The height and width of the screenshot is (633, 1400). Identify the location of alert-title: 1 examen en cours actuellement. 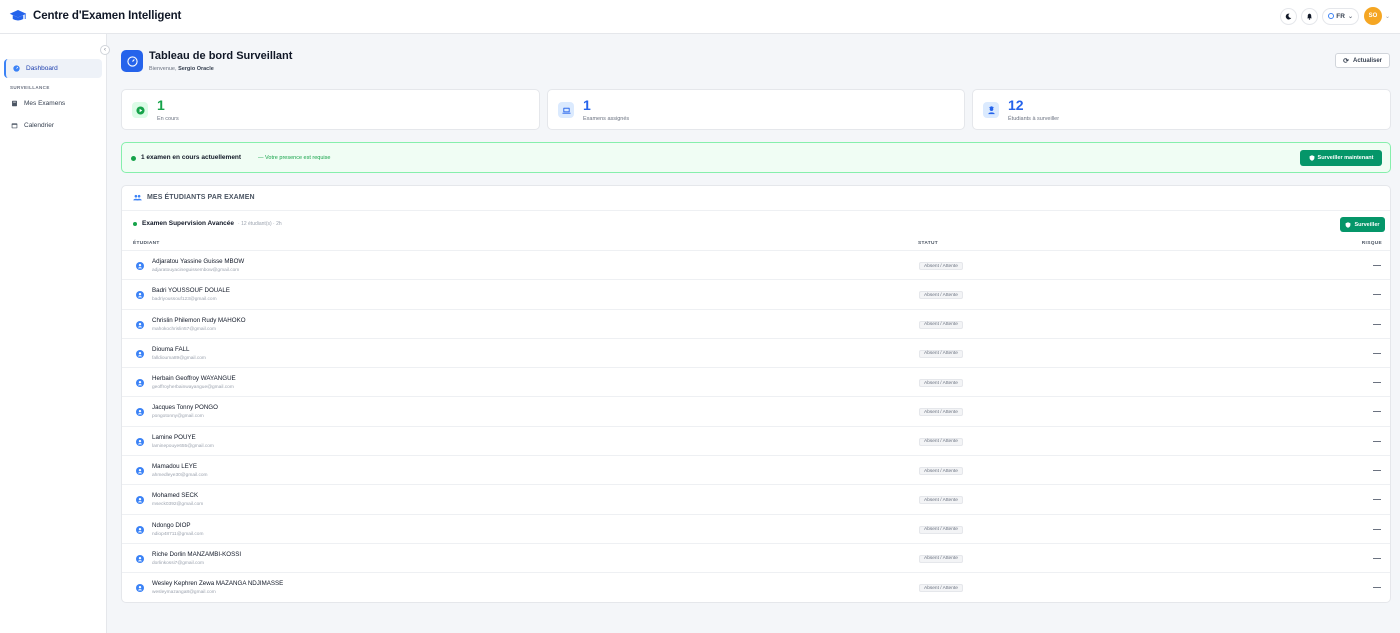
(191, 157).